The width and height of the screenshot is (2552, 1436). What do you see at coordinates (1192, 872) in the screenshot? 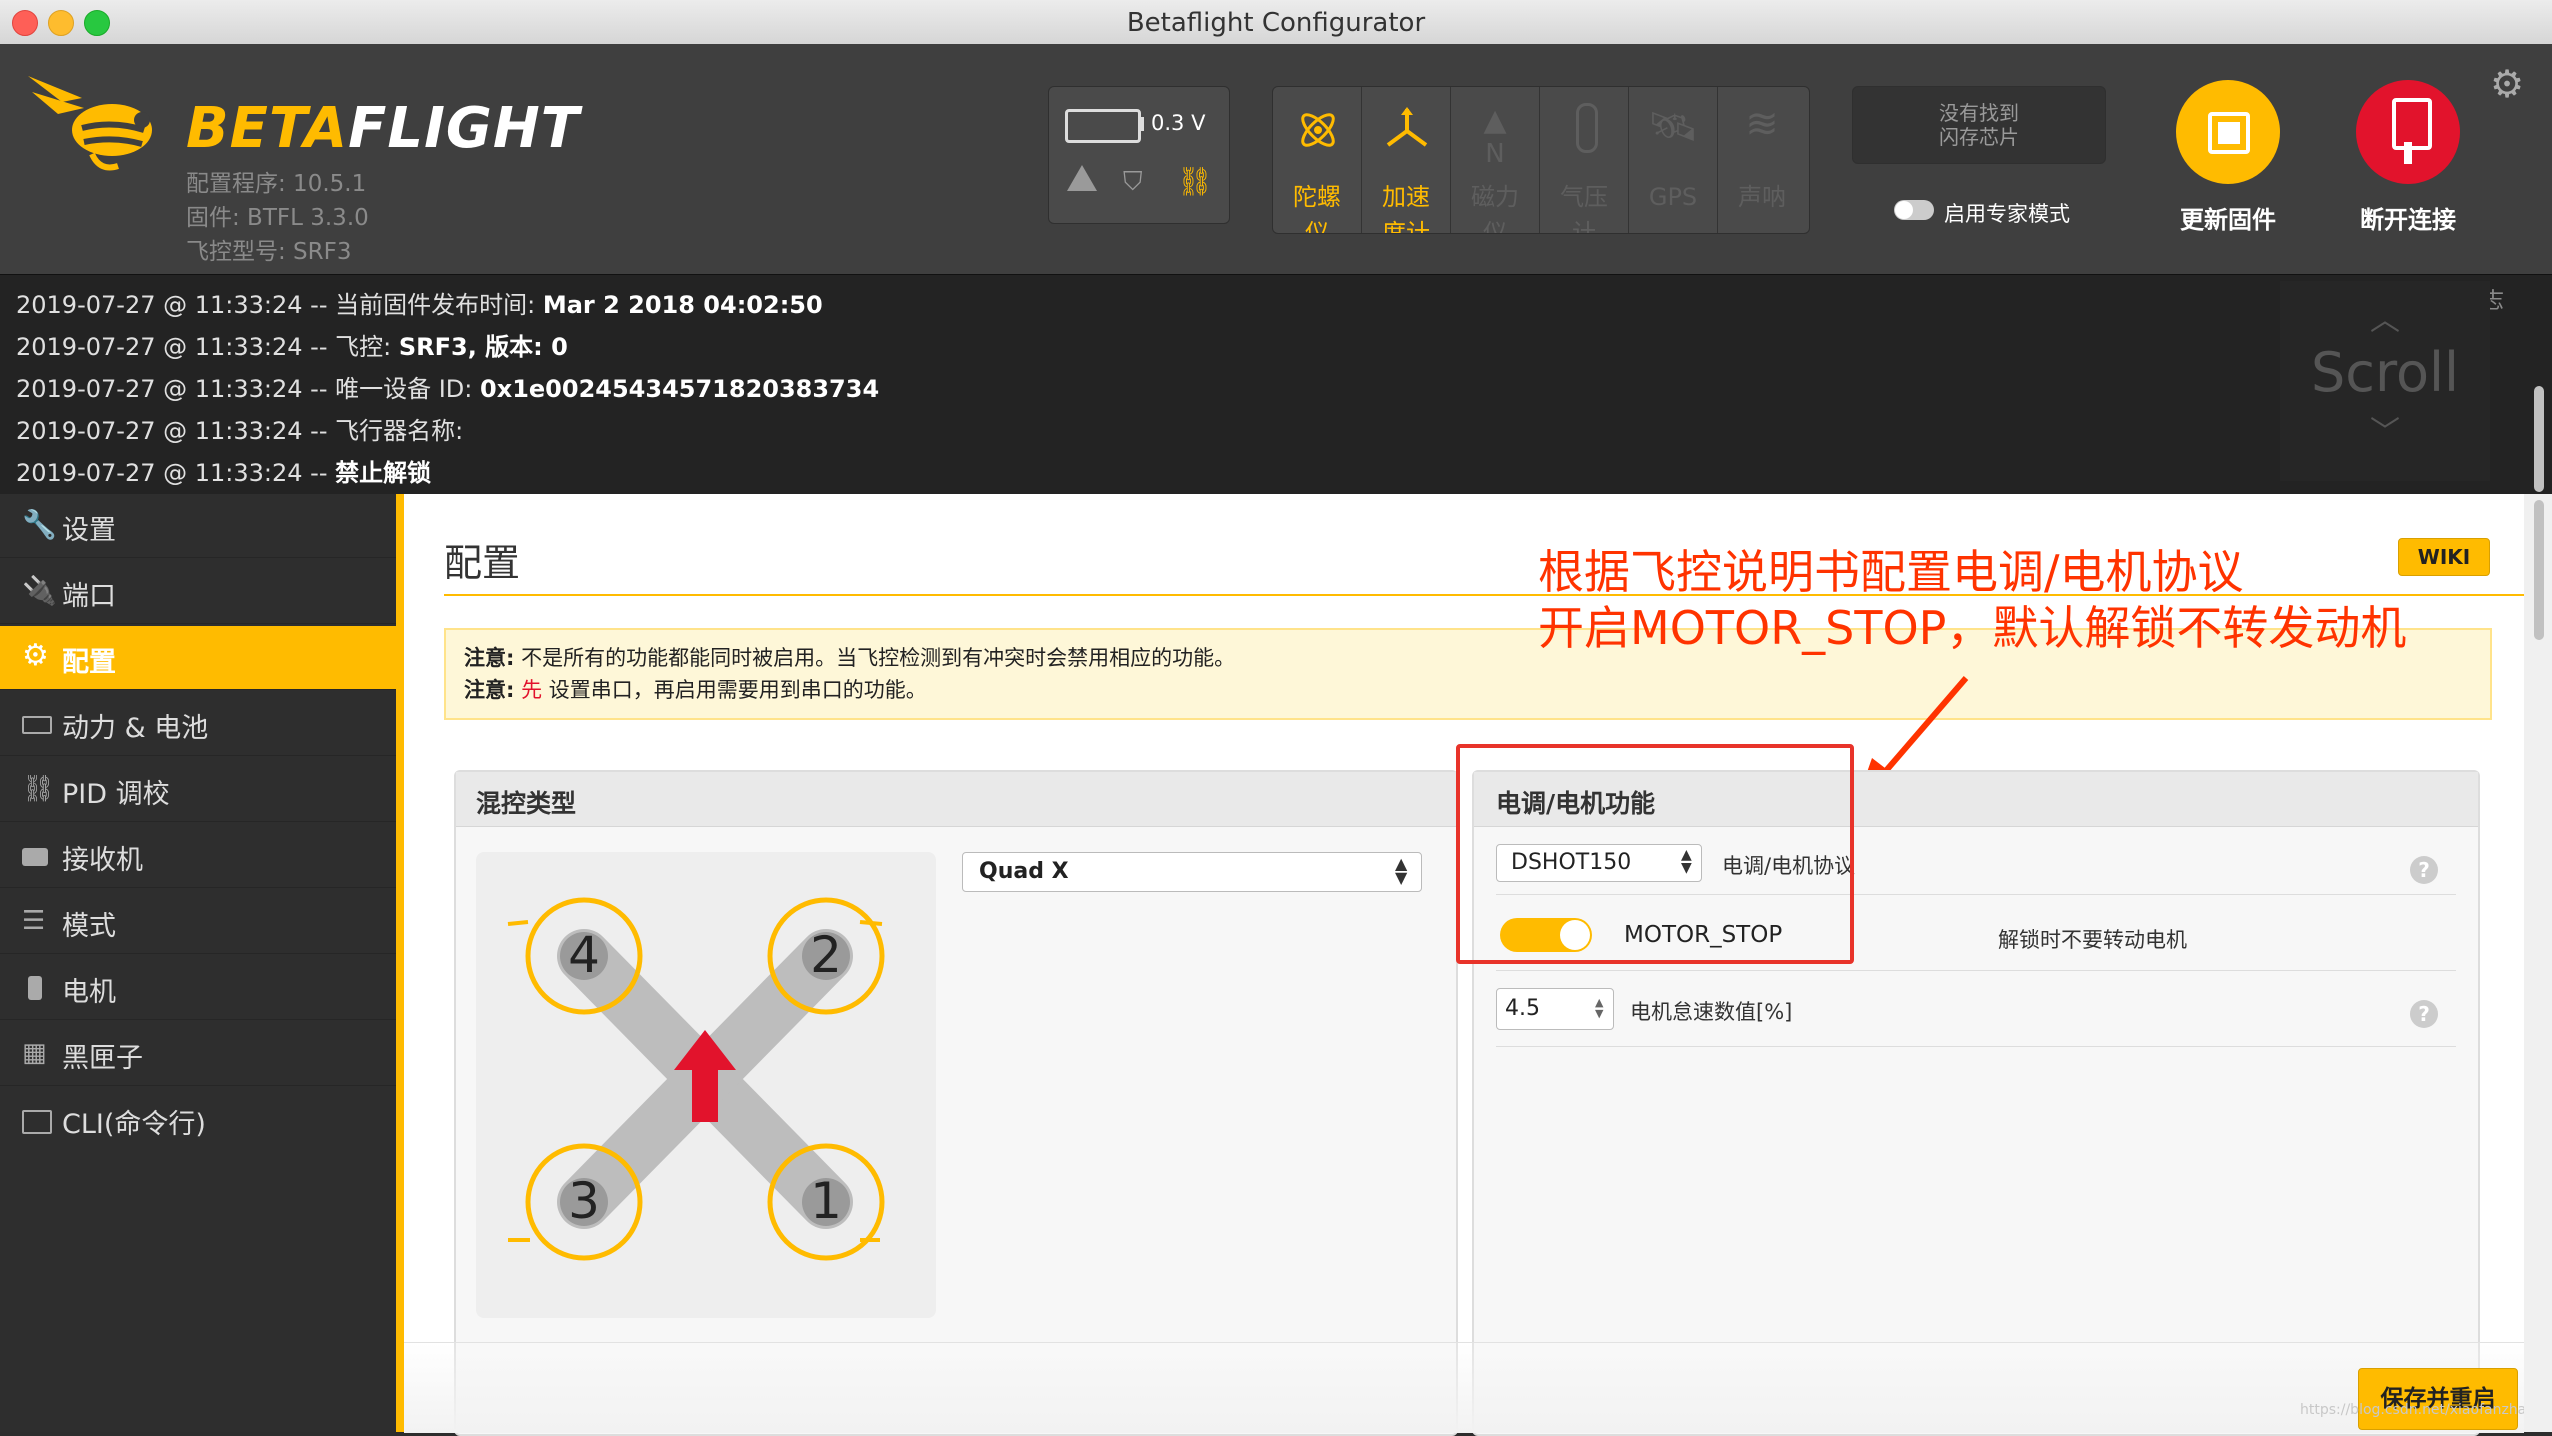
I see `mixer-type-select: Quad X ▲ ▼` at bounding box center [1192, 872].